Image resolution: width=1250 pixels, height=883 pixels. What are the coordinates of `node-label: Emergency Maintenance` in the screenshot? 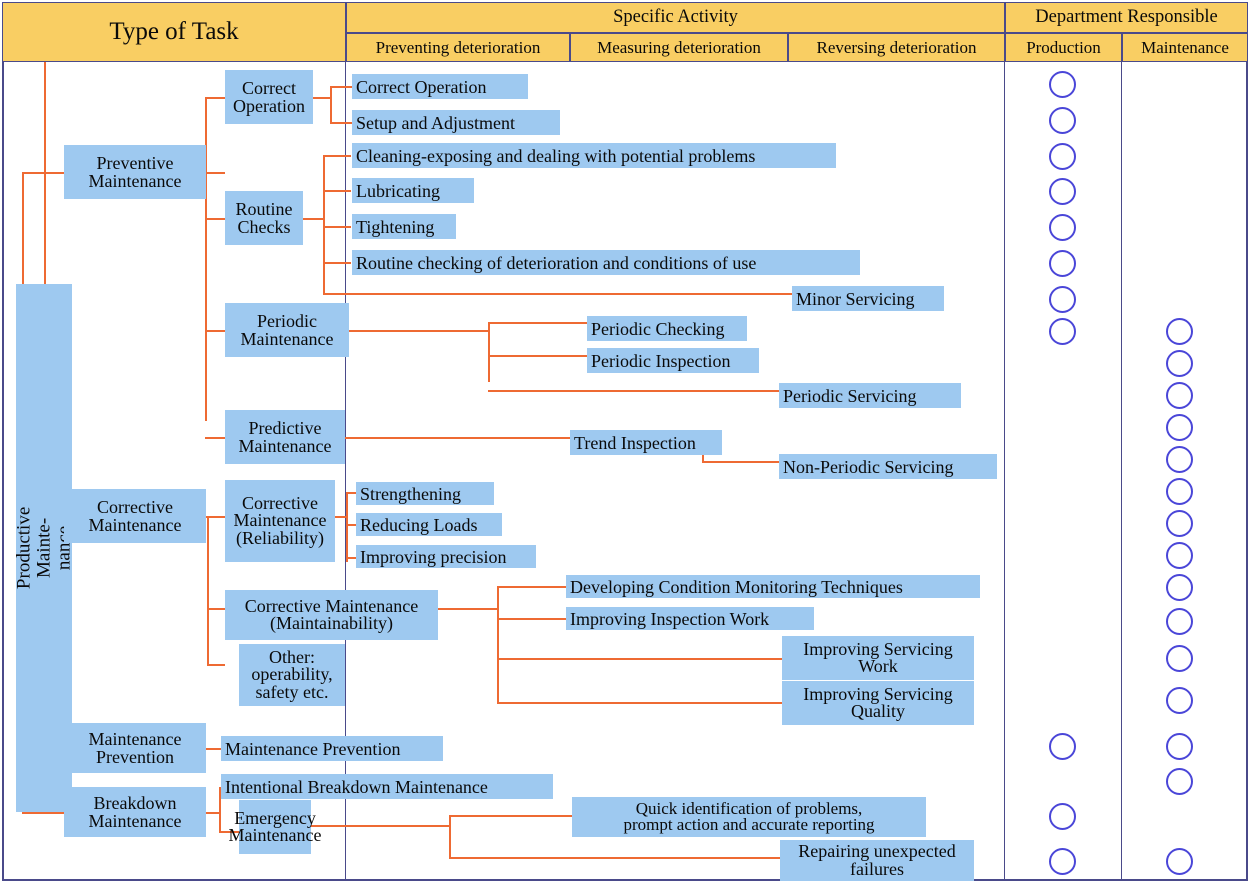 It's located at (275, 826).